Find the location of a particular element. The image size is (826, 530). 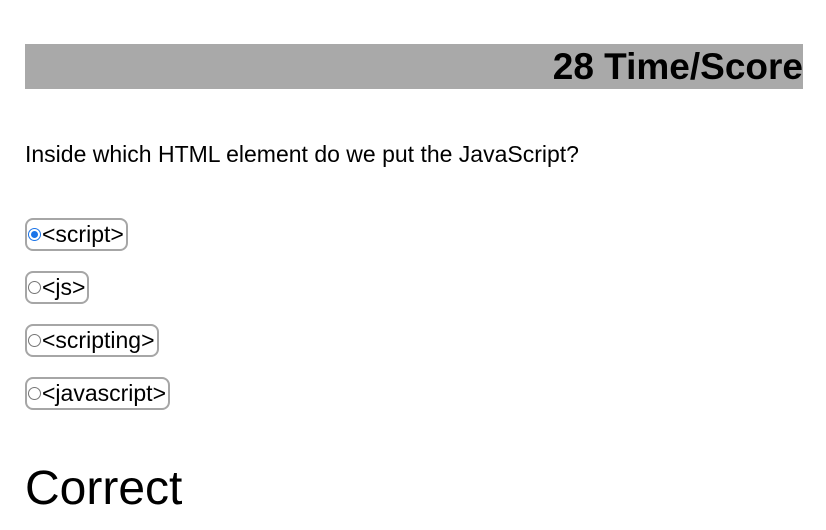

time-score-text: 28 Time/Score is located at coordinates (677, 66).